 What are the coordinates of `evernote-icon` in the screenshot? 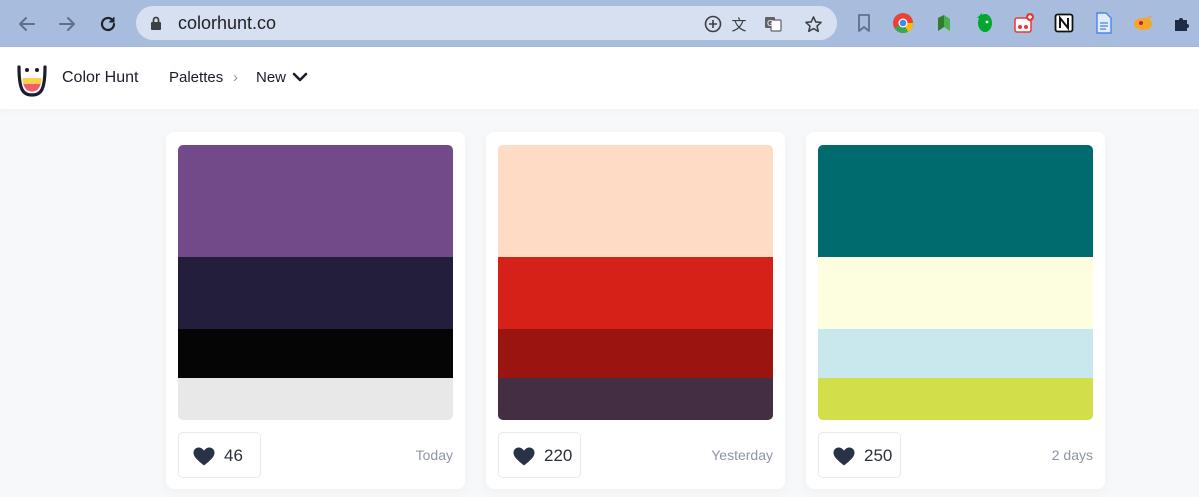 It's located at (984, 22).